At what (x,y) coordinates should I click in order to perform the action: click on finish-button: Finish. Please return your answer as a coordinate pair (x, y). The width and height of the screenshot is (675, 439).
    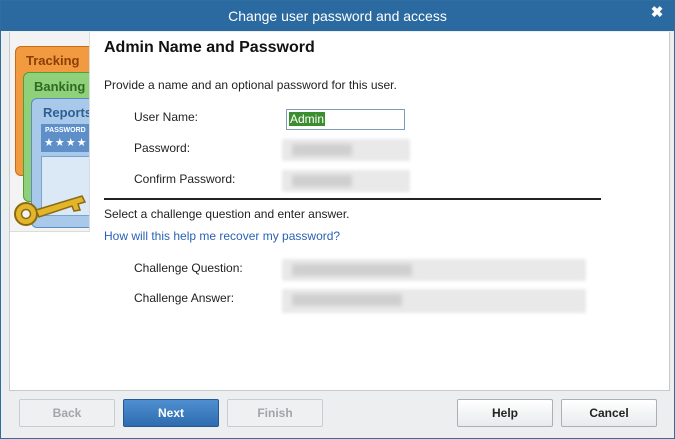
    Looking at the image, I should click on (275, 413).